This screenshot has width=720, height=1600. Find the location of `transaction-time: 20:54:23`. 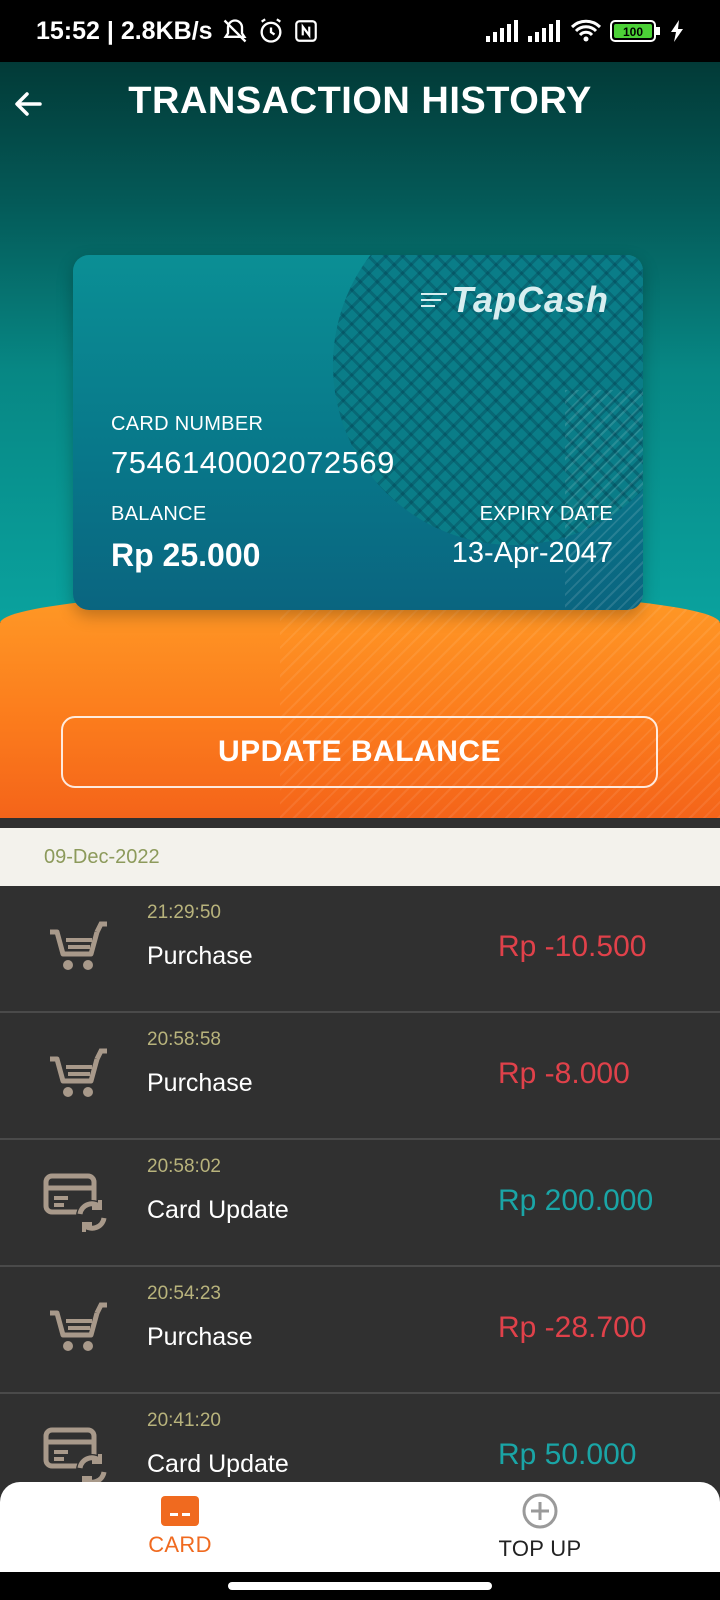

transaction-time: 20:54:23 is located at coordinates (184, 1293).